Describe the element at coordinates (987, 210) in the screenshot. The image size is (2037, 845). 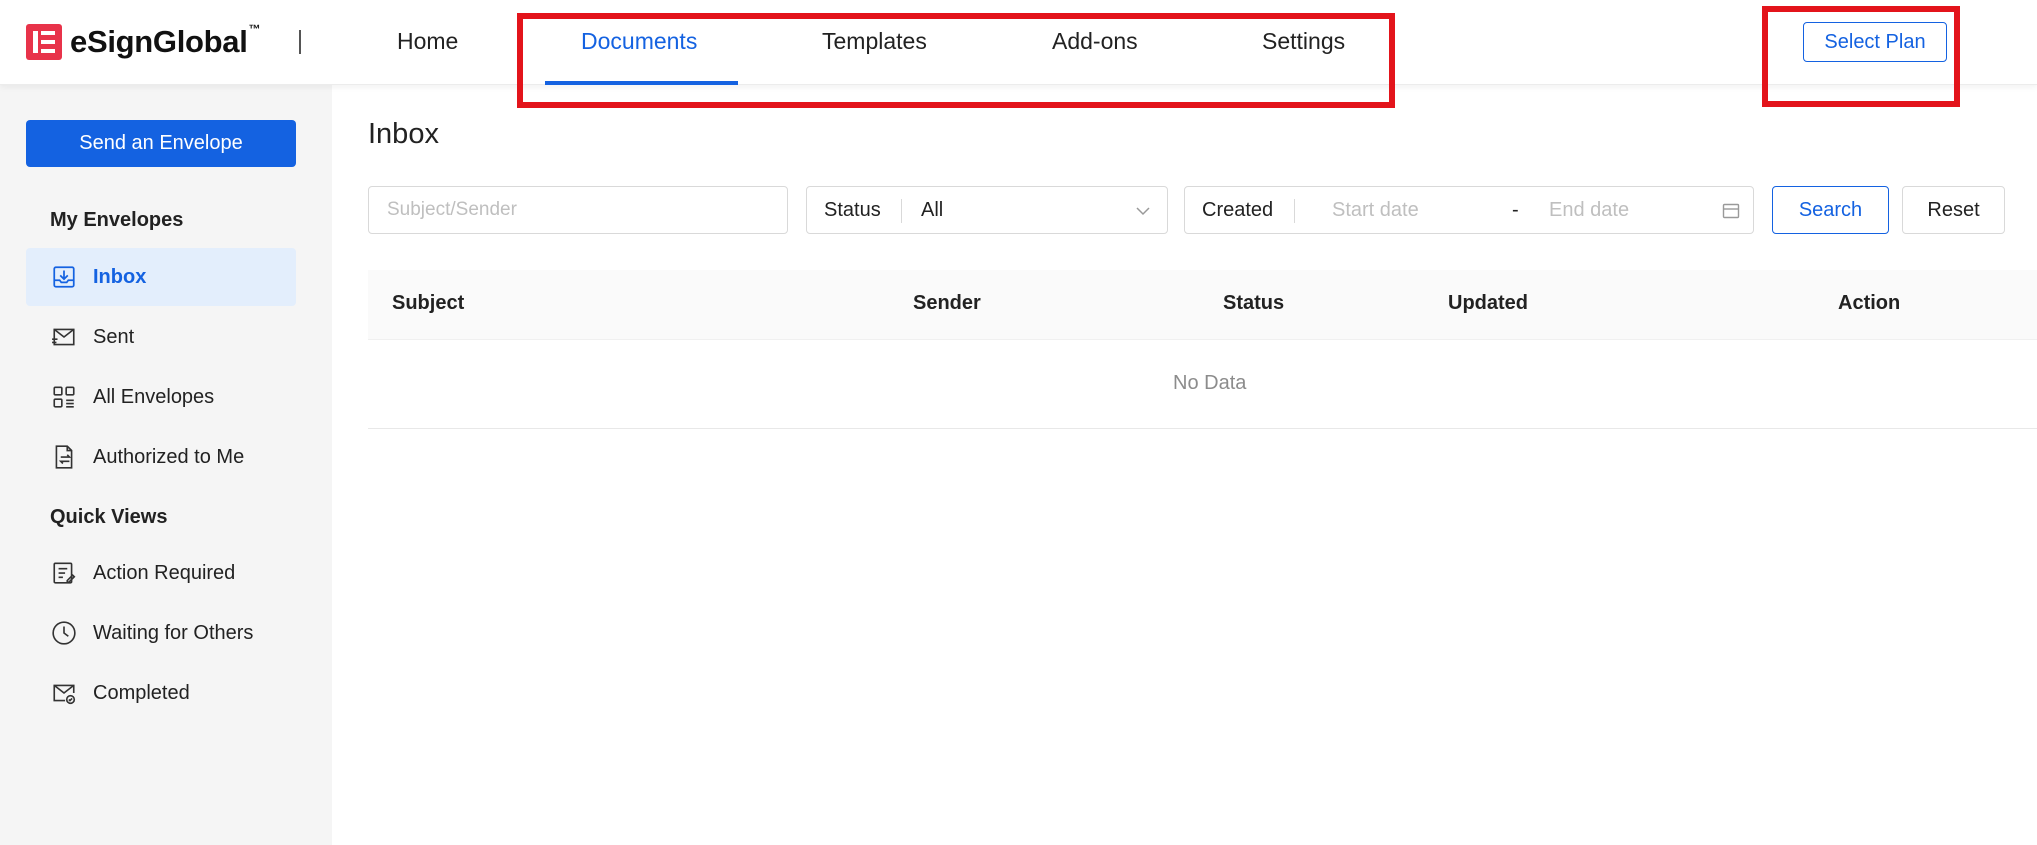
I see `status-select: Status All` at that location.